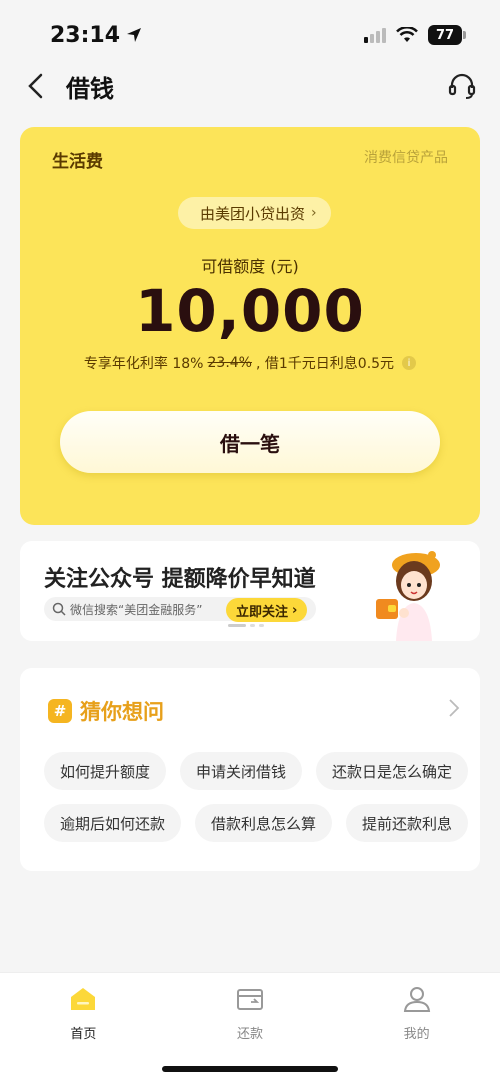 The image size is (500, 1084). I want to click on faq-chip: 逾期后如何还款, so click(113, 823).